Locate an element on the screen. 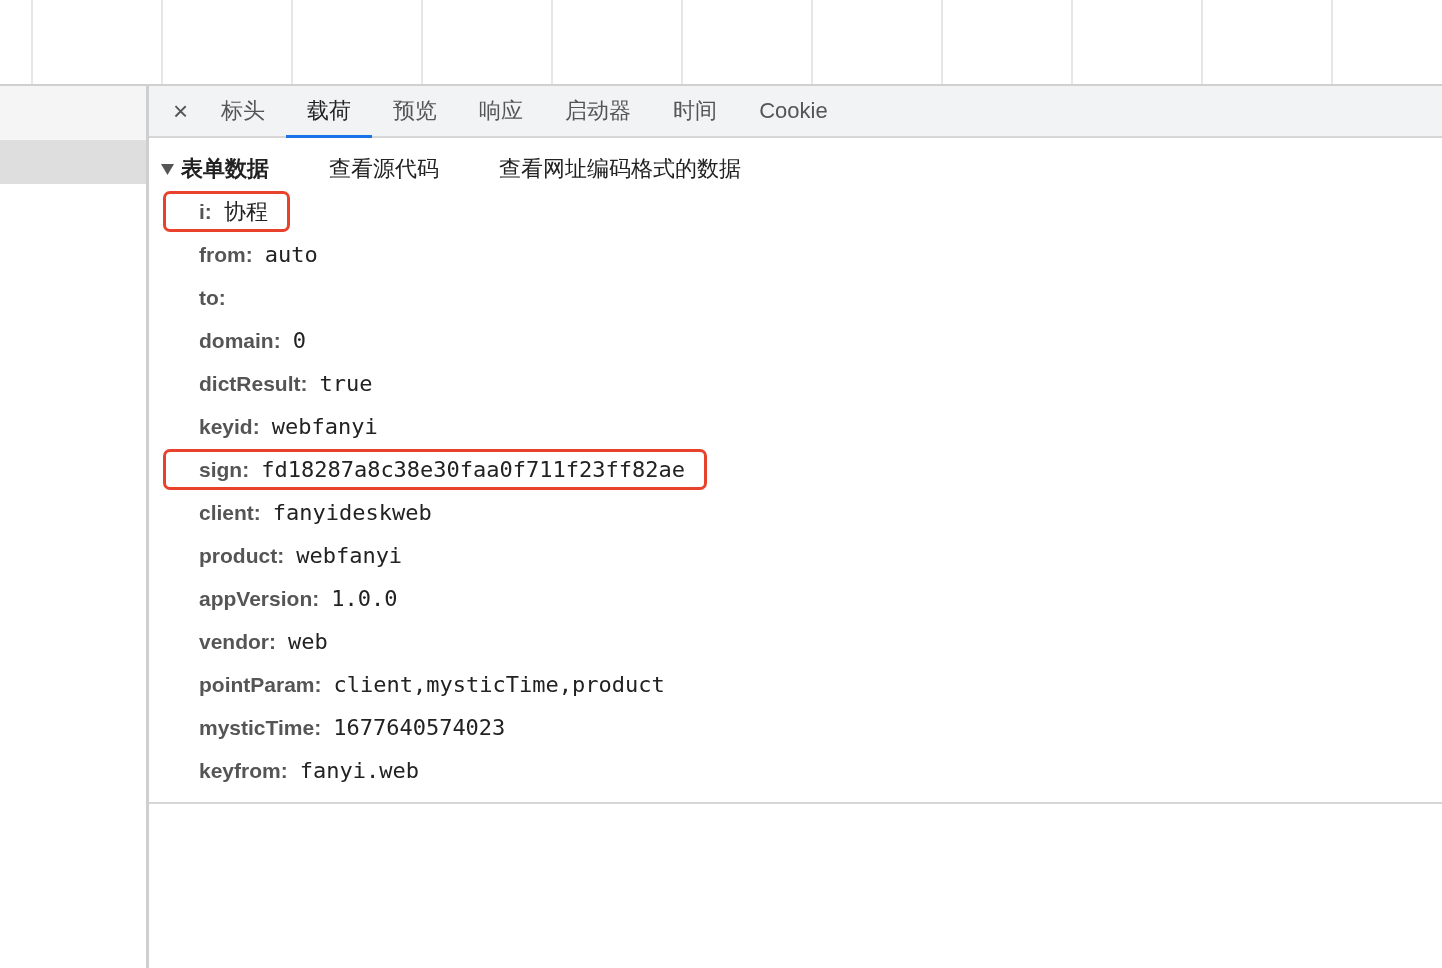 This screenshot has height=968, width=1442. param-key: vendor: is located at coordinates (237, 641).